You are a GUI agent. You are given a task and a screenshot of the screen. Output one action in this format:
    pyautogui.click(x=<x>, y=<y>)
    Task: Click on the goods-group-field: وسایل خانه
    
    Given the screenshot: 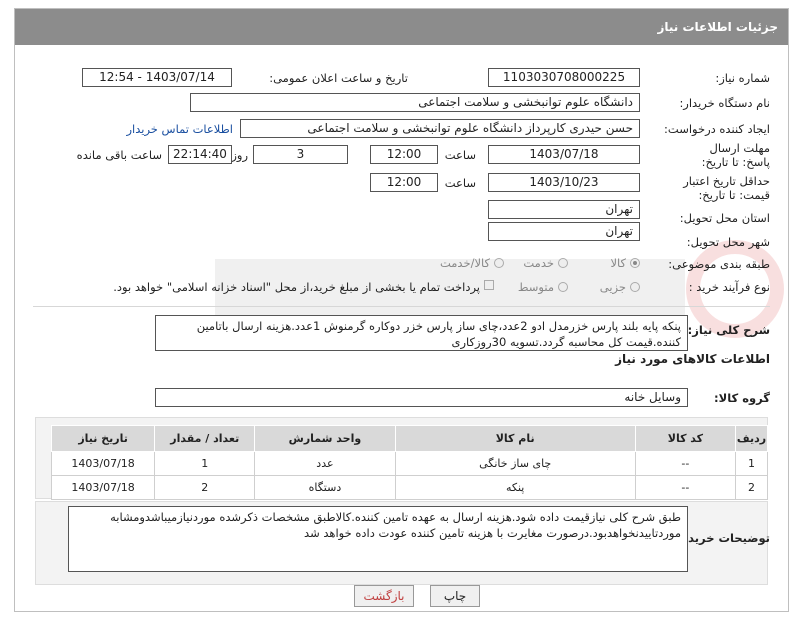 What is the action you would take?
    pyautogui.click(x=421, y=397)
    